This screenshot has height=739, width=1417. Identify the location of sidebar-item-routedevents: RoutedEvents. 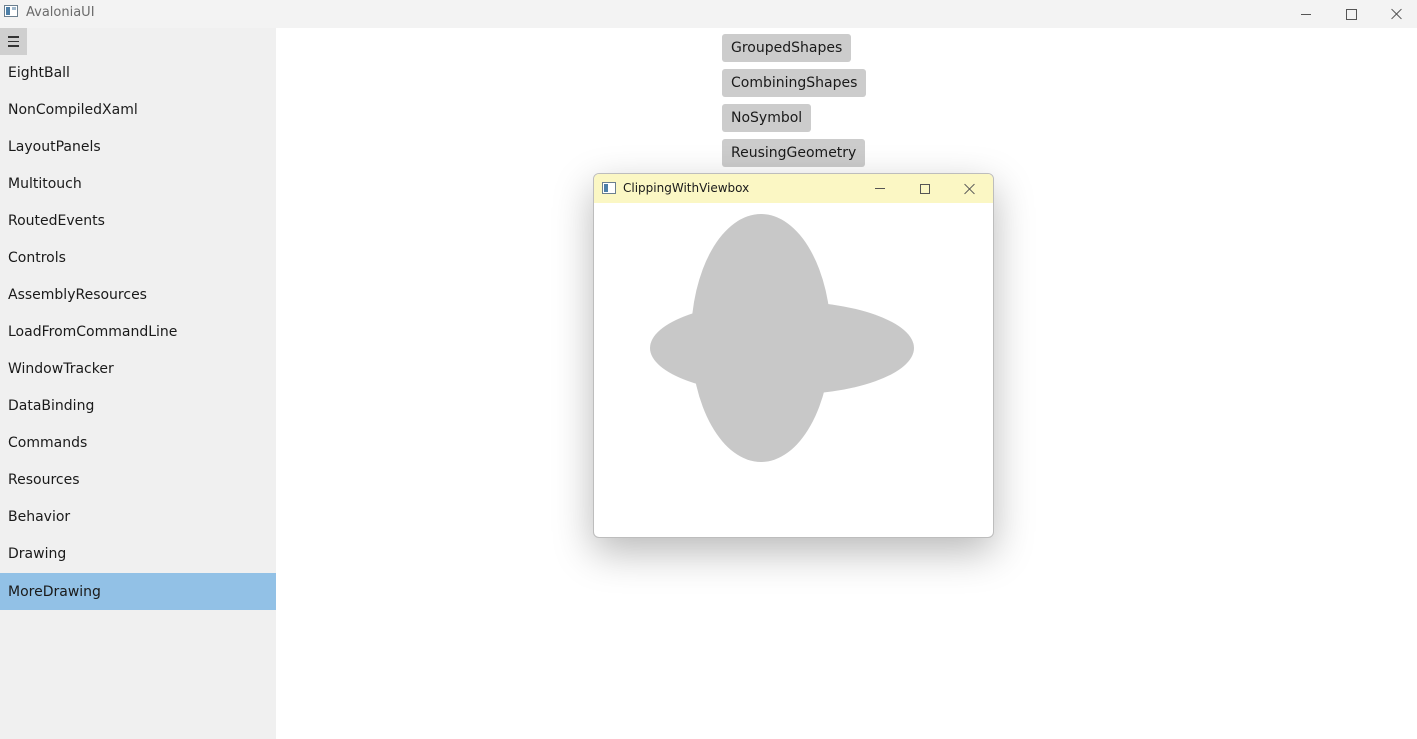
(138, 220).